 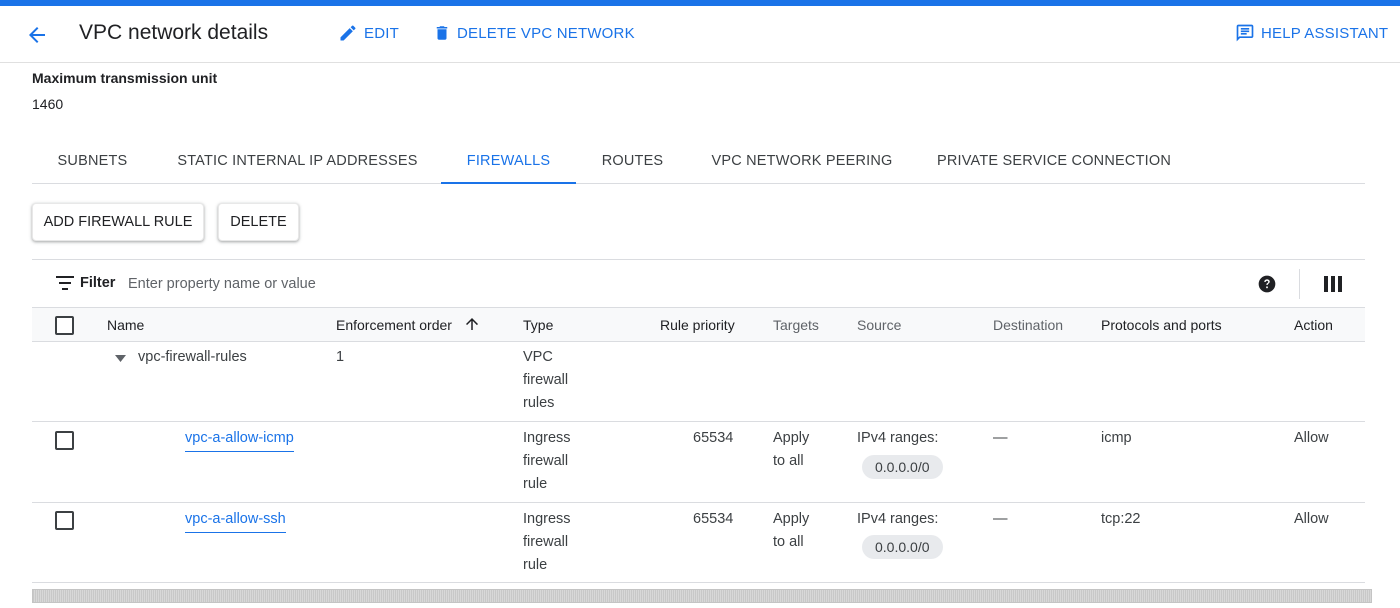 What do you see at coordinates (879, 325) in the screenshot?
I see `column-source: Source` at bounding box center [879, 325].